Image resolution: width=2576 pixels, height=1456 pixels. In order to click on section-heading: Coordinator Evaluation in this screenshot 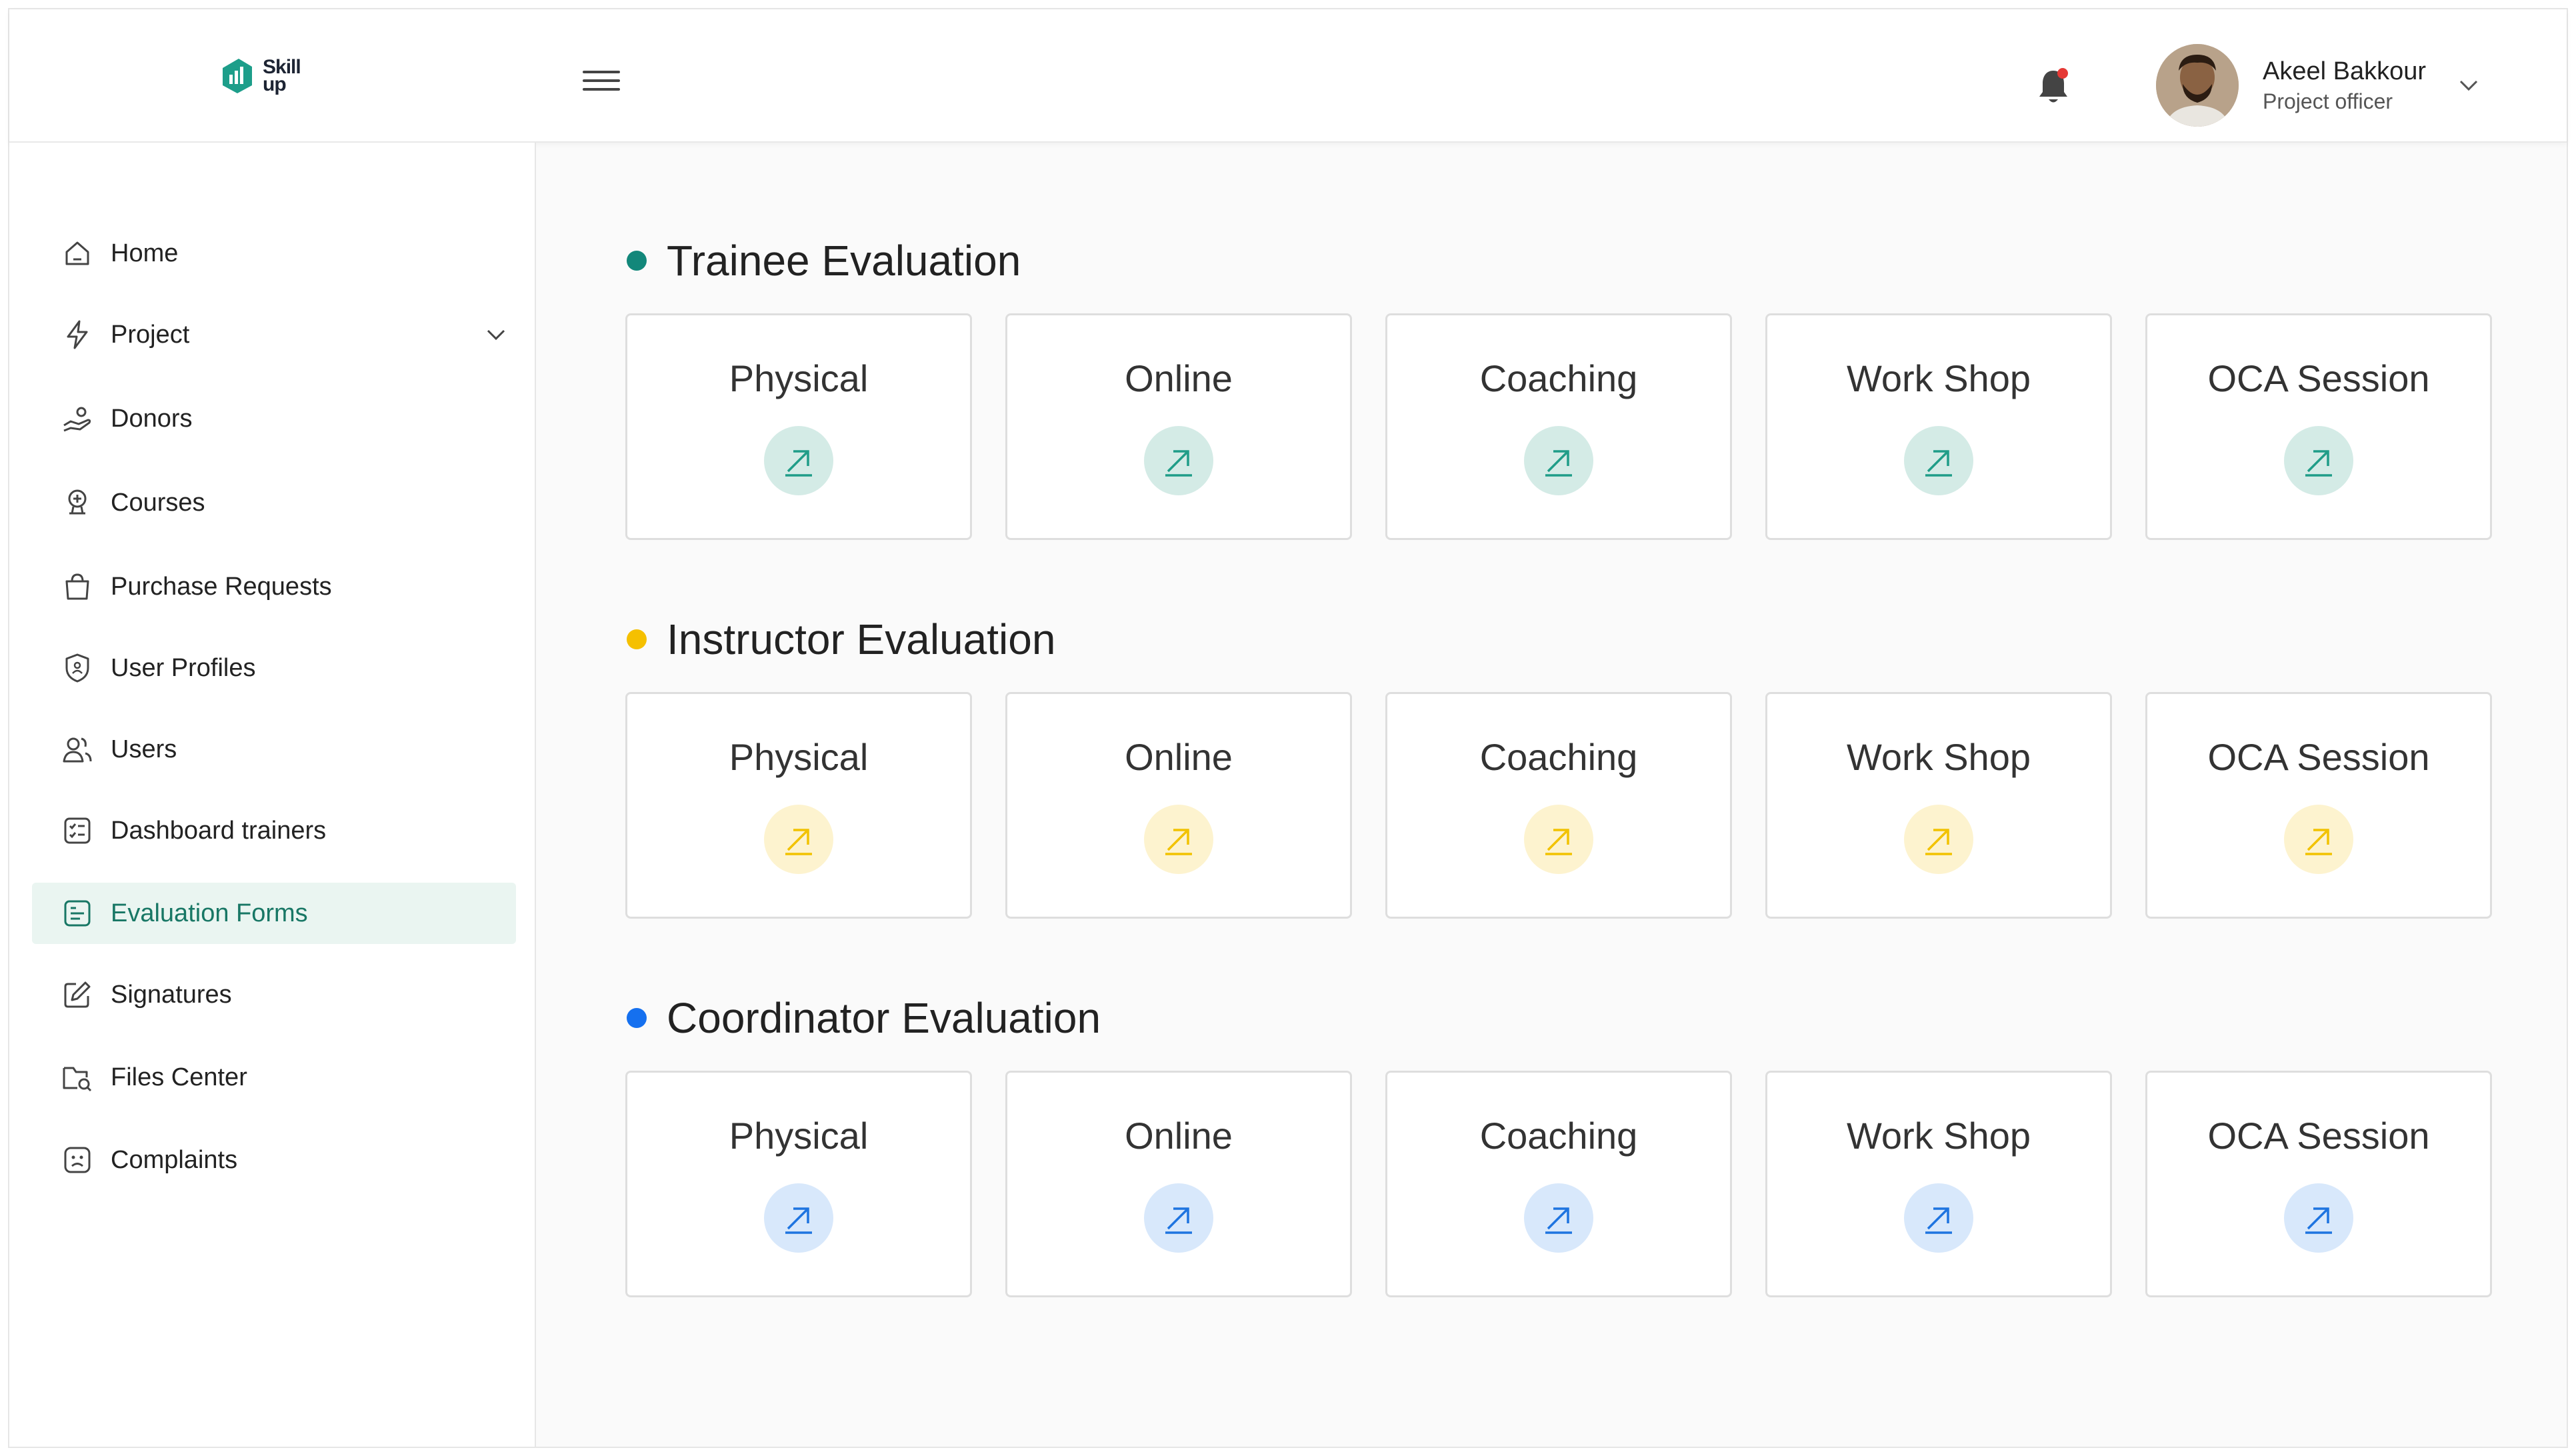, I will do `click(884, 1018)`.